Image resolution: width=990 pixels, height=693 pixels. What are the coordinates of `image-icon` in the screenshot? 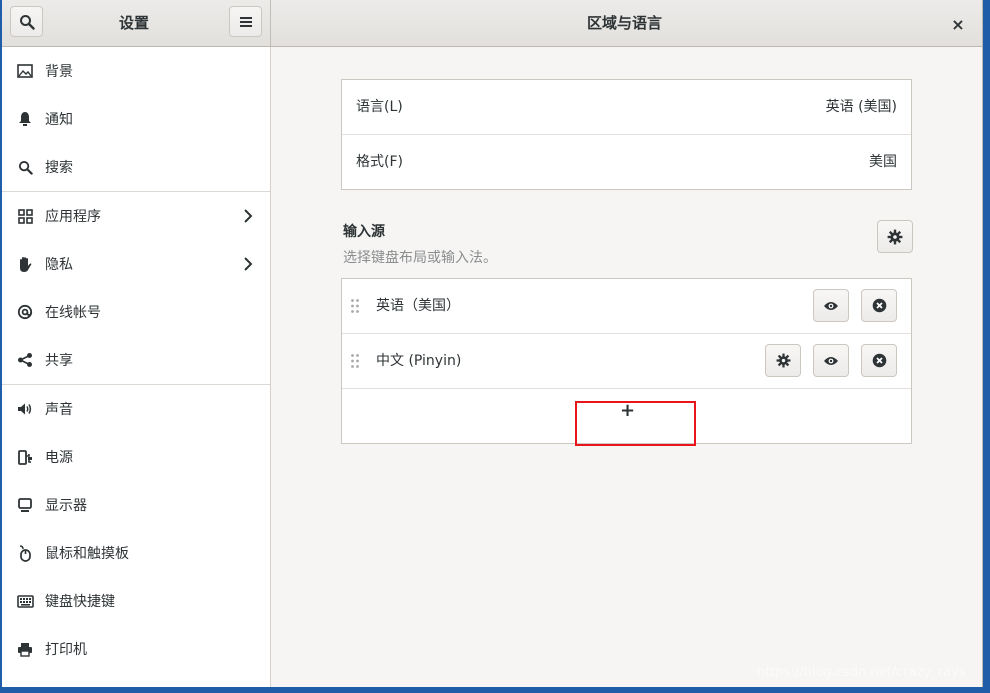 It's located at (25, 71).